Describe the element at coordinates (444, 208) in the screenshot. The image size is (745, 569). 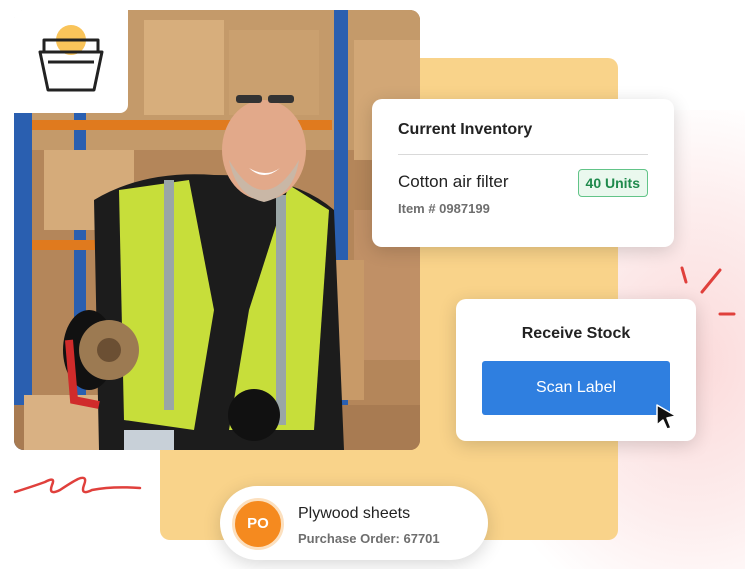
I see `inventory-item-number: Item # 0987199` at that location.